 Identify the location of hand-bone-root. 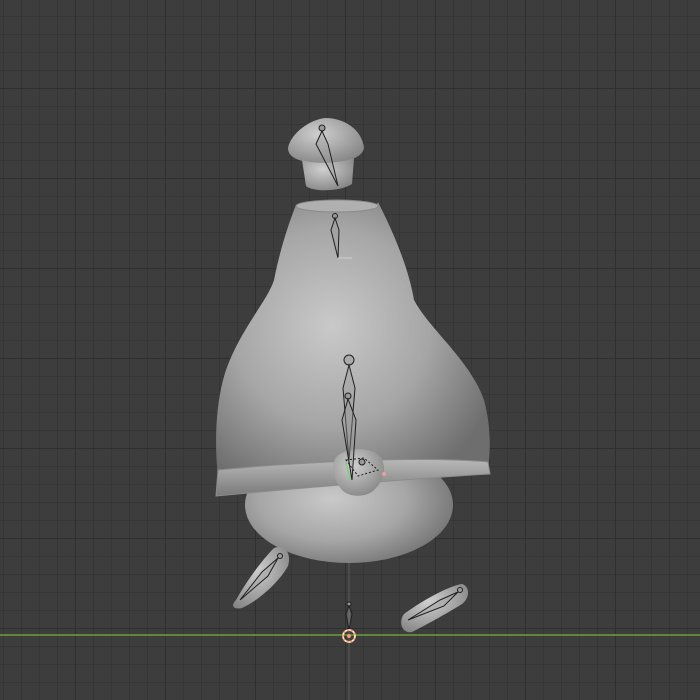
(362, 462).